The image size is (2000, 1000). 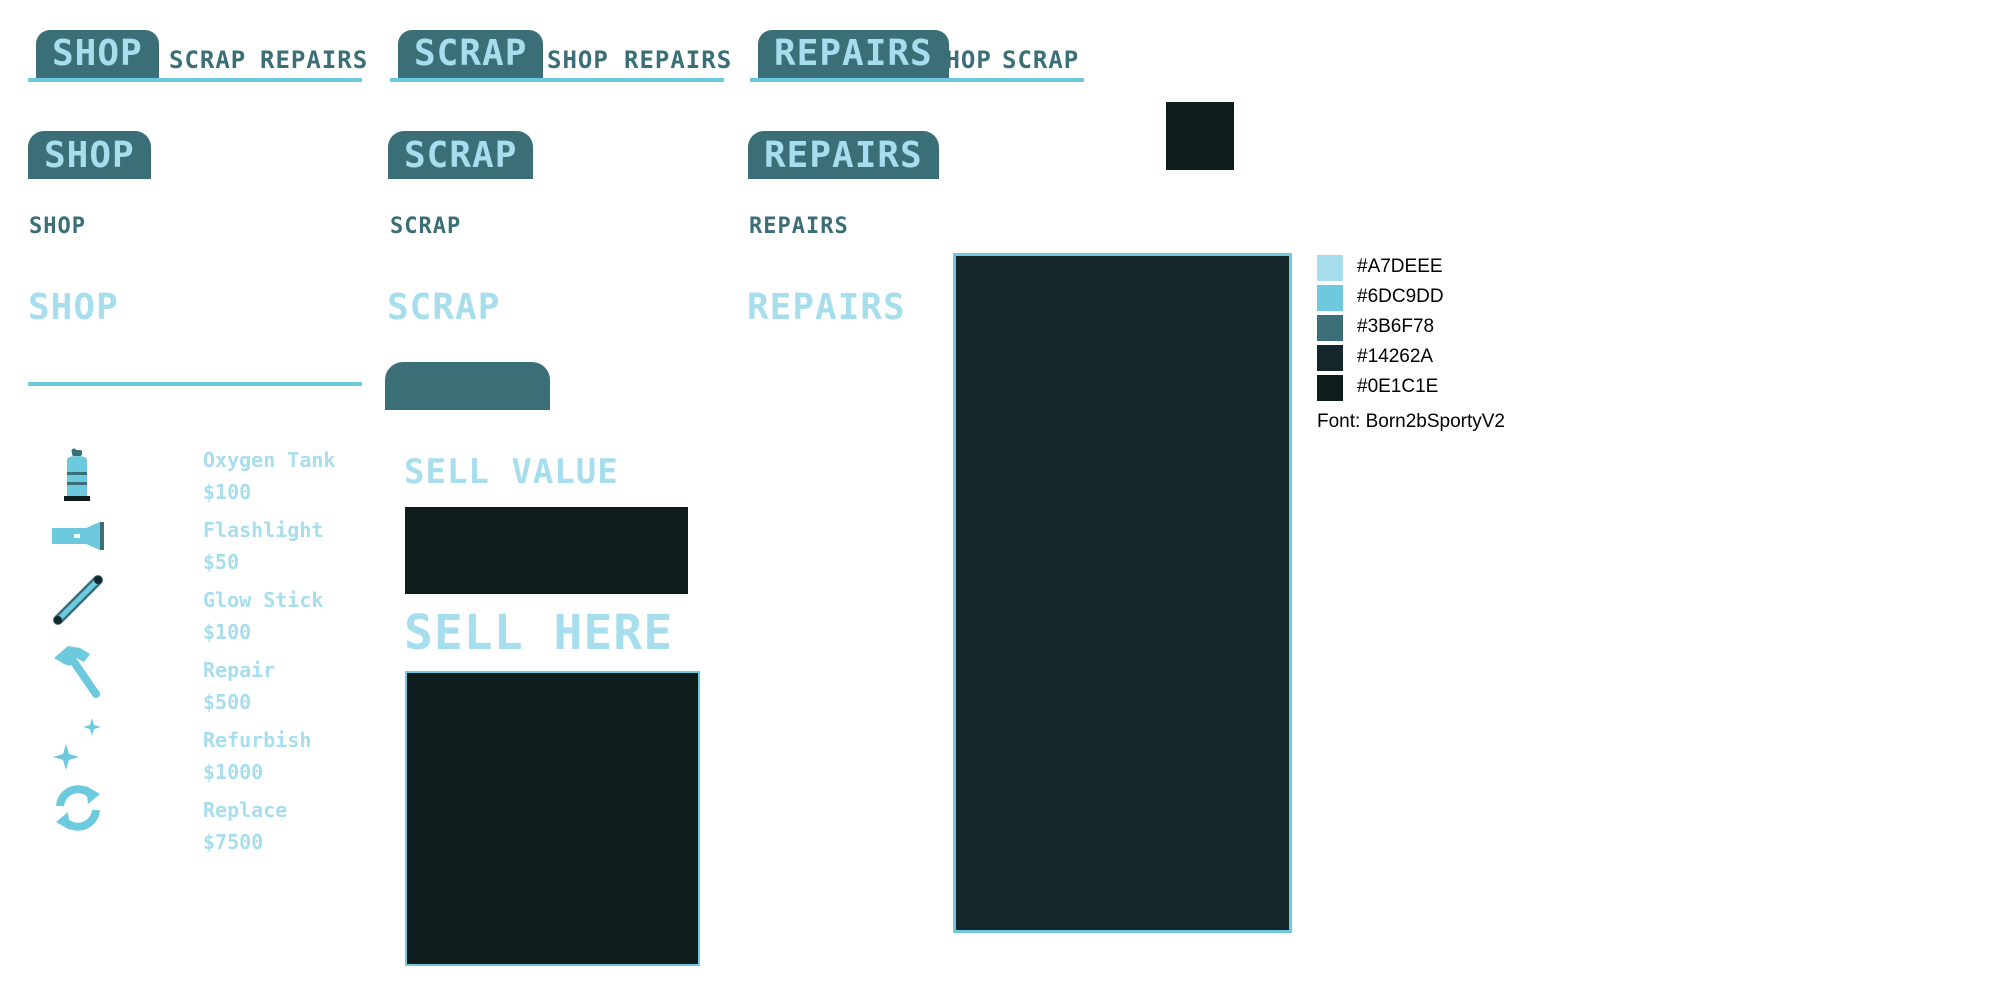 What do you see at coordinates (461, 155) in the screenshot?
I see `header-tab-scrap: SCRAP` at bounding box center [461, 155].